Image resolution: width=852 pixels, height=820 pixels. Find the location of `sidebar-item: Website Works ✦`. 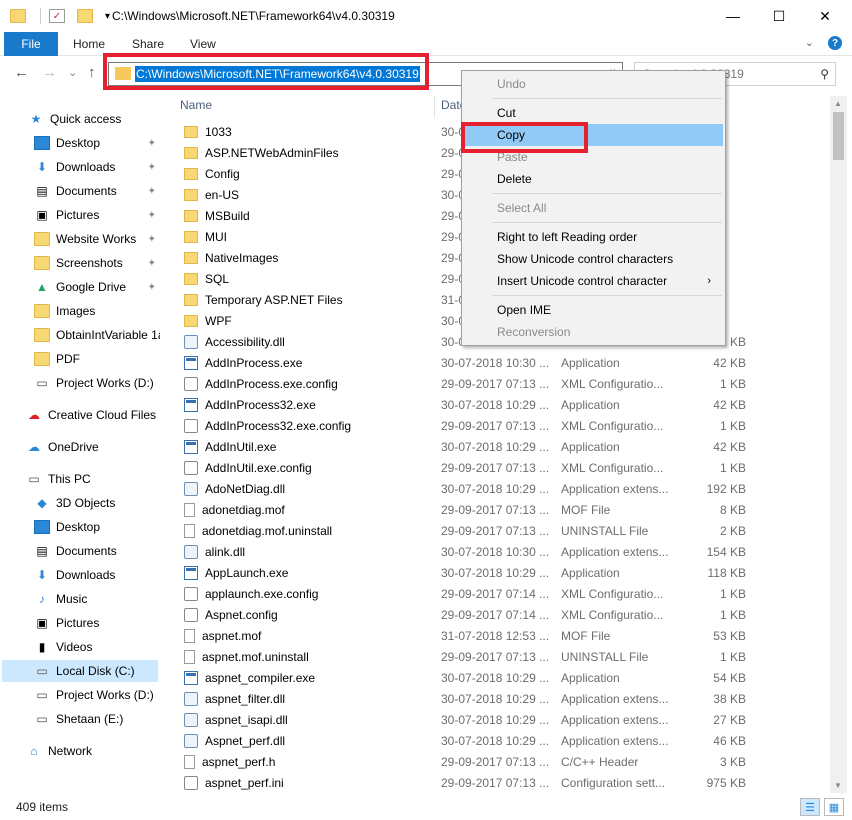

sidebar-item: Website Works ✦ is located at coordinates (97, 239).